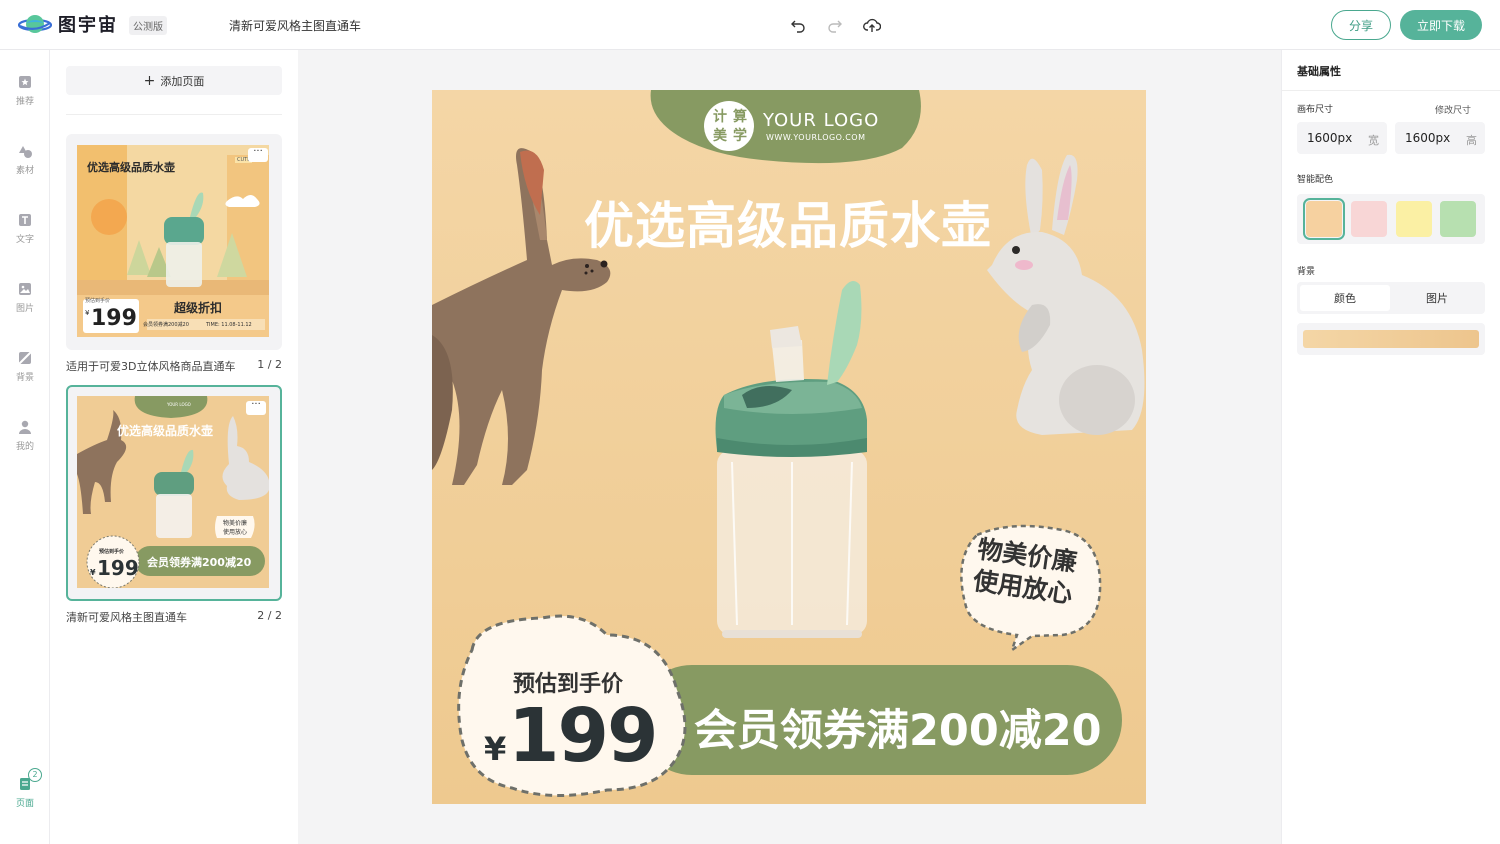 Image resolution: width=1500 pixels, height=844 pixels. Describe the element at coordinates (1361, 25) in the screenshot. I see `share-button: 分享` at that location.